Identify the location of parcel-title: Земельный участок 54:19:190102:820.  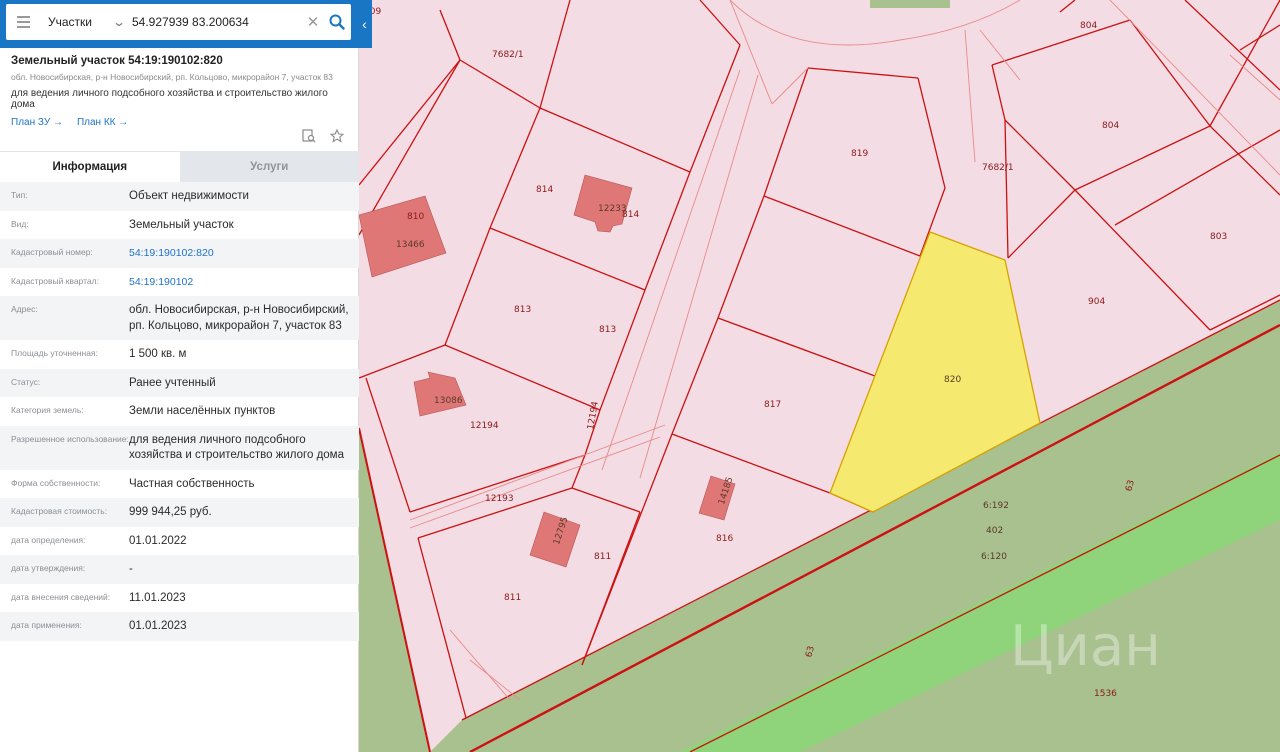
(117, 61).